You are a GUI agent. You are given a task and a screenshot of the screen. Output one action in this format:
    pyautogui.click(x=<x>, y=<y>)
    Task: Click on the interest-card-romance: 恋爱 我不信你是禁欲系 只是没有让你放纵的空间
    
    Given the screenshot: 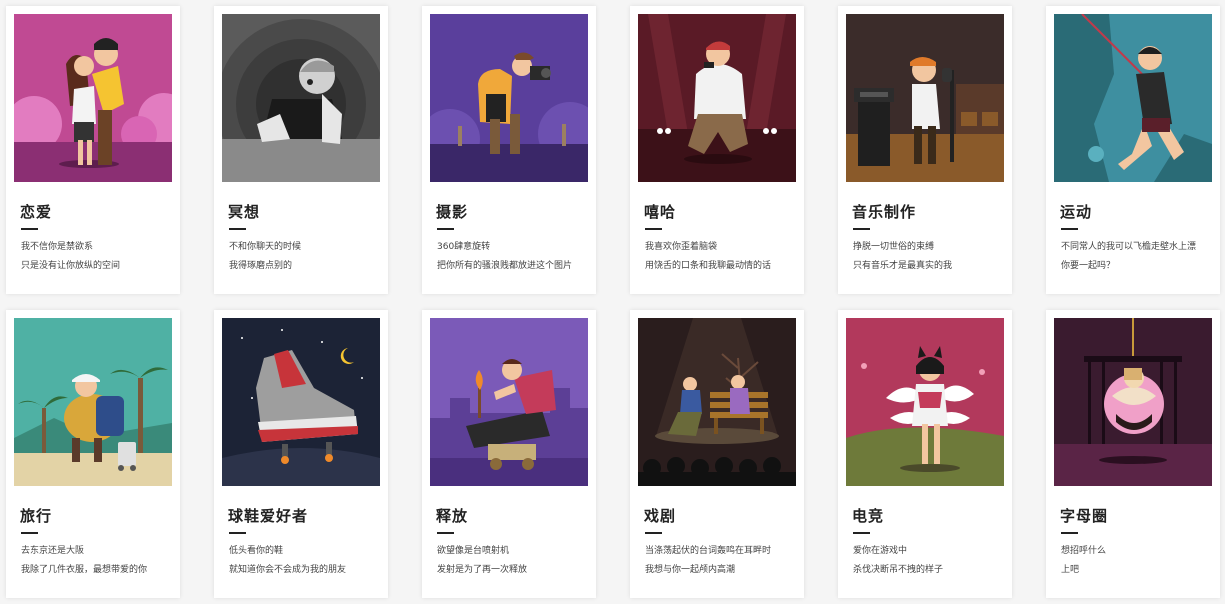 What is the action you would take?
    pyautogui.click(x=93, y=150)
    